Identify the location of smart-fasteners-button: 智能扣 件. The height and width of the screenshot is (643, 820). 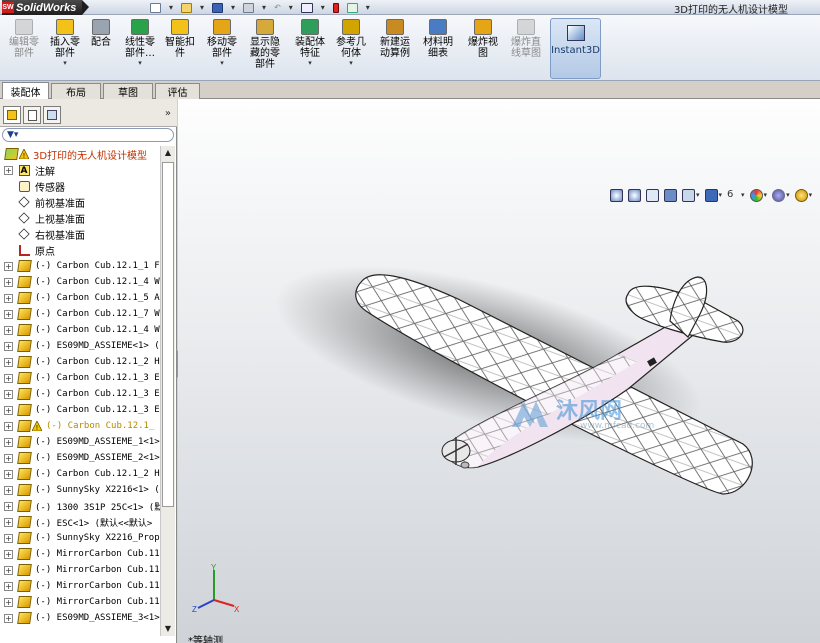
(180, 49).